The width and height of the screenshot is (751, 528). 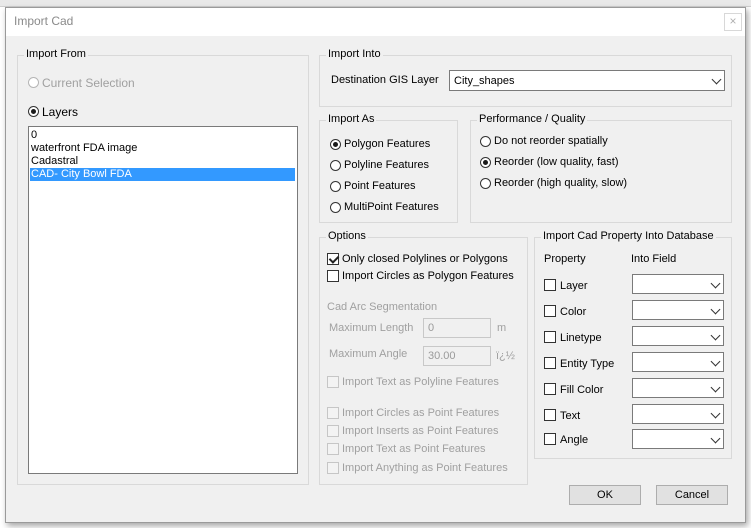 I want to click on ok-button: OK, so click(x=605, y=495).